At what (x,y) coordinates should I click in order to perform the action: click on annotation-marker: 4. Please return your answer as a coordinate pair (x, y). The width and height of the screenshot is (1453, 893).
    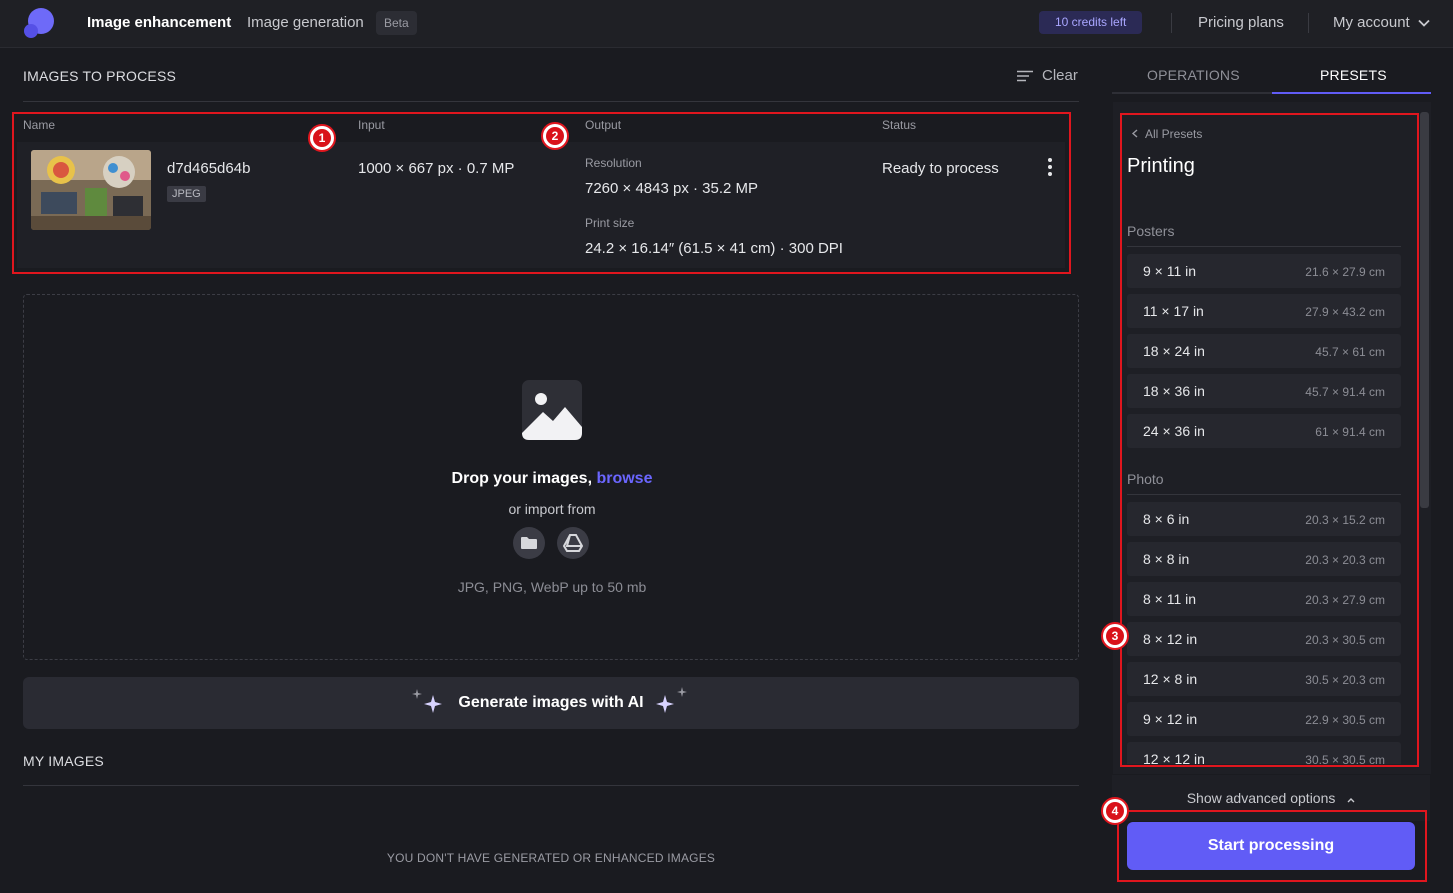
    Looking at the image, I should click on (1115, 811).